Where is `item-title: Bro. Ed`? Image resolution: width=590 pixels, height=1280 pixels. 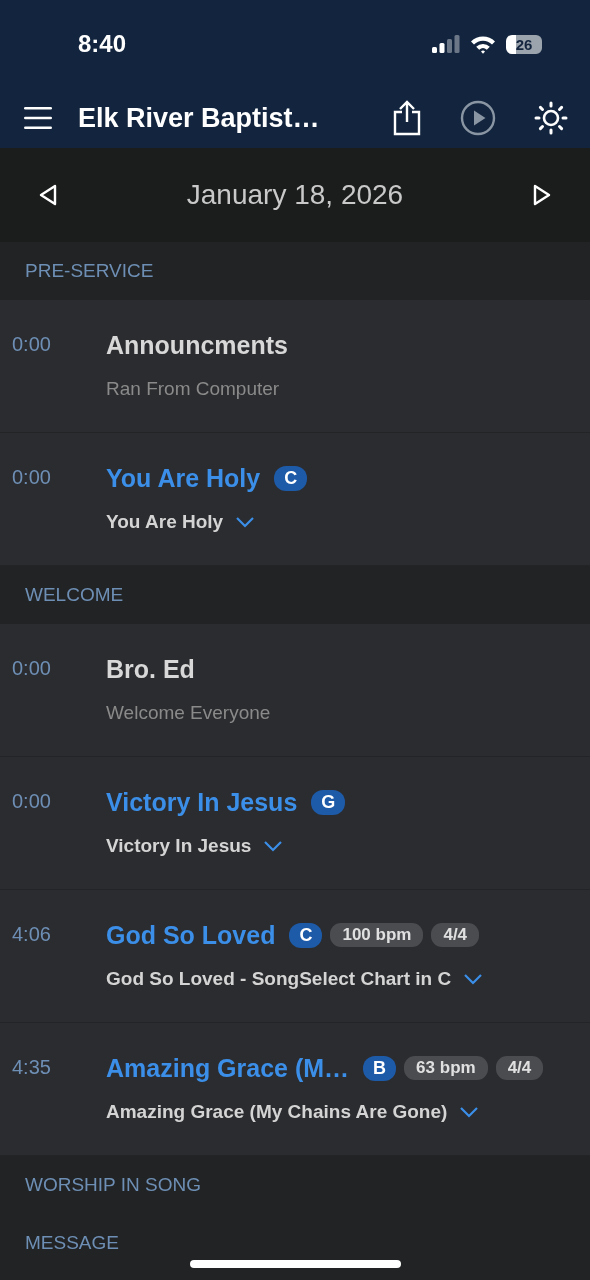 item-title: Bro. Ed is located at coordinates (150, 669).